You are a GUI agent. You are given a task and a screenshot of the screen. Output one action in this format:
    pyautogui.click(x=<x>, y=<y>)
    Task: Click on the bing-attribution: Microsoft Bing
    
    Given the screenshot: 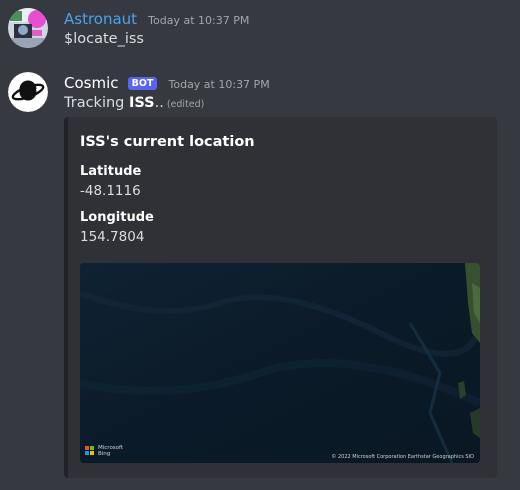 What is the action you would take?
    pyautogui.click(x=104, y=451)
    